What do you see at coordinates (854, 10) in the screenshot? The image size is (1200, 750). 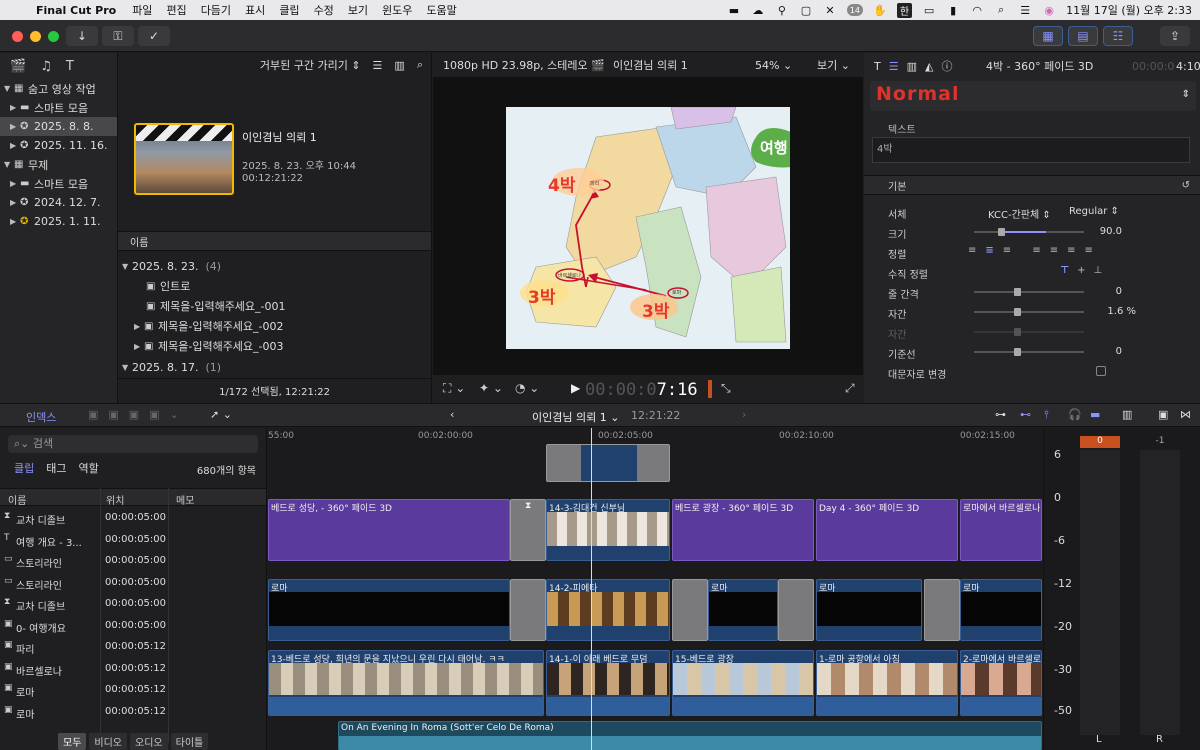 I see `notification-badge-icon: 14` at bounding box center [854, 10].